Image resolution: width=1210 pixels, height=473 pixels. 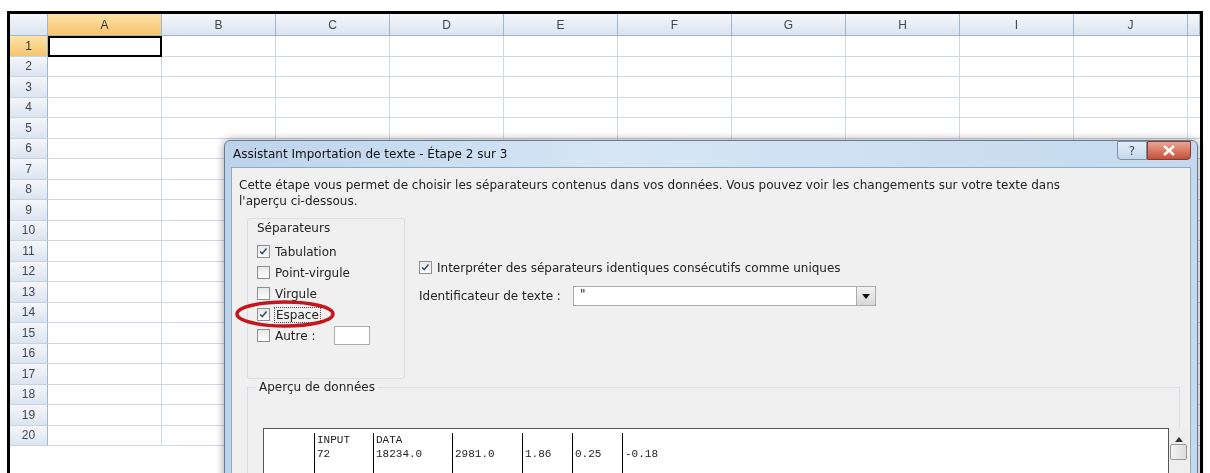 What do you see at coordinates (639, 267) in the screenshot?
I see `checkbox-label: Interpréter des séparateurs identiques consécutifs comme uniques` at bounding box center [639, 267].